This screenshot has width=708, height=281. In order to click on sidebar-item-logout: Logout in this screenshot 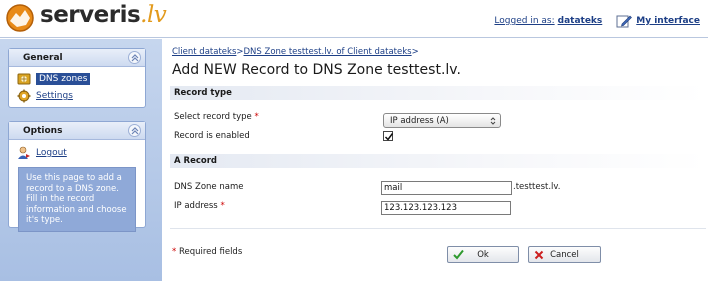, I will do `click(77, 153)`.